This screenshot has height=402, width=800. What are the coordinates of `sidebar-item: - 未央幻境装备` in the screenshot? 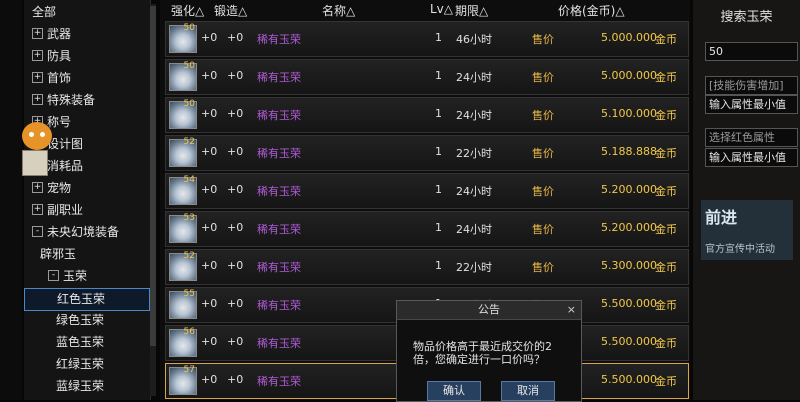 It's located at (86, 232).